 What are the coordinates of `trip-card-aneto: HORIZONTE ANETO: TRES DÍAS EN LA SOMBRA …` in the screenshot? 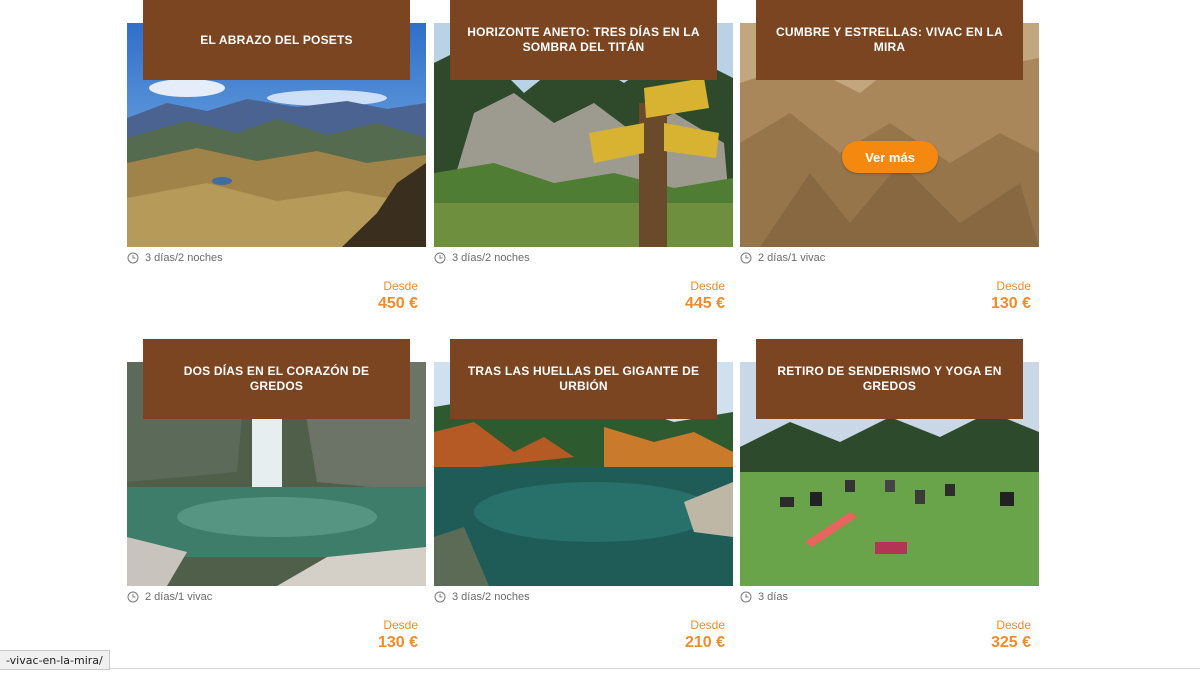 It's located at (583, 160).